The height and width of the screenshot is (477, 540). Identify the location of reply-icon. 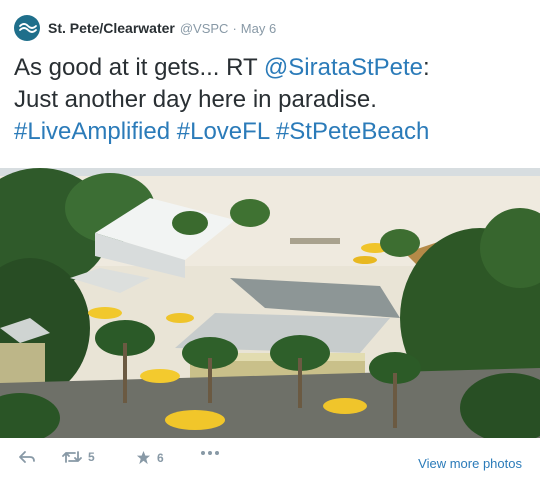
(27, 457).